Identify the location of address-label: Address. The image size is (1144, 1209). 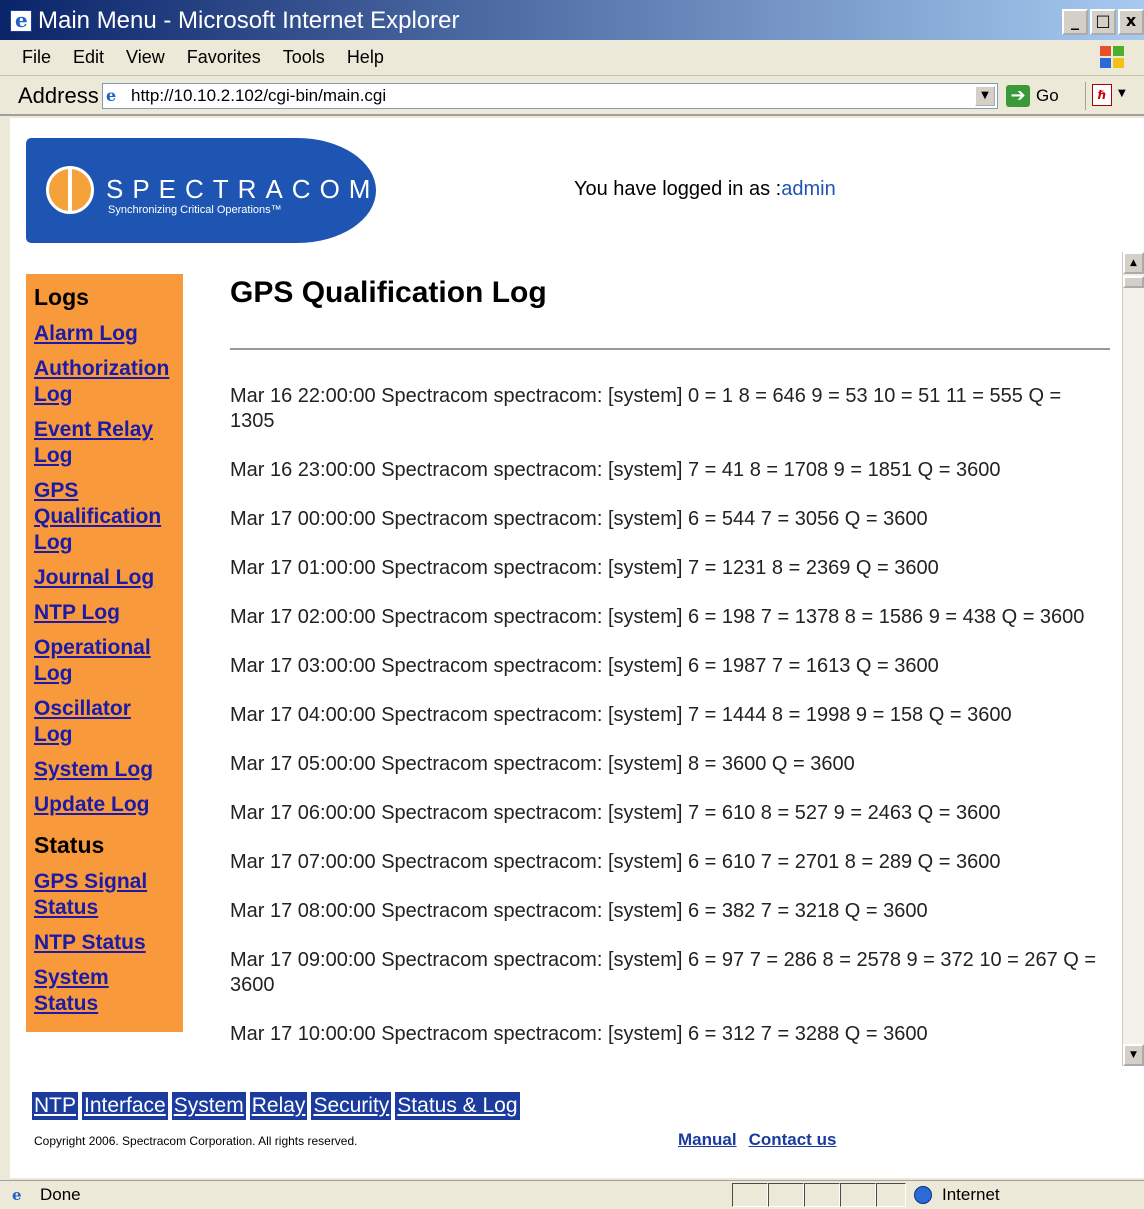
(58, 95).